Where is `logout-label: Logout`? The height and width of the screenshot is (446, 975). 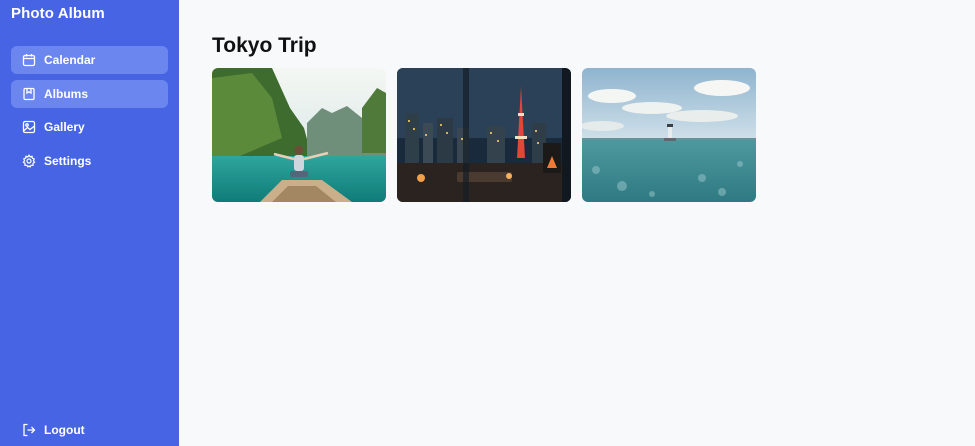
logout-label: Logout is located at coordinates (64, 430).